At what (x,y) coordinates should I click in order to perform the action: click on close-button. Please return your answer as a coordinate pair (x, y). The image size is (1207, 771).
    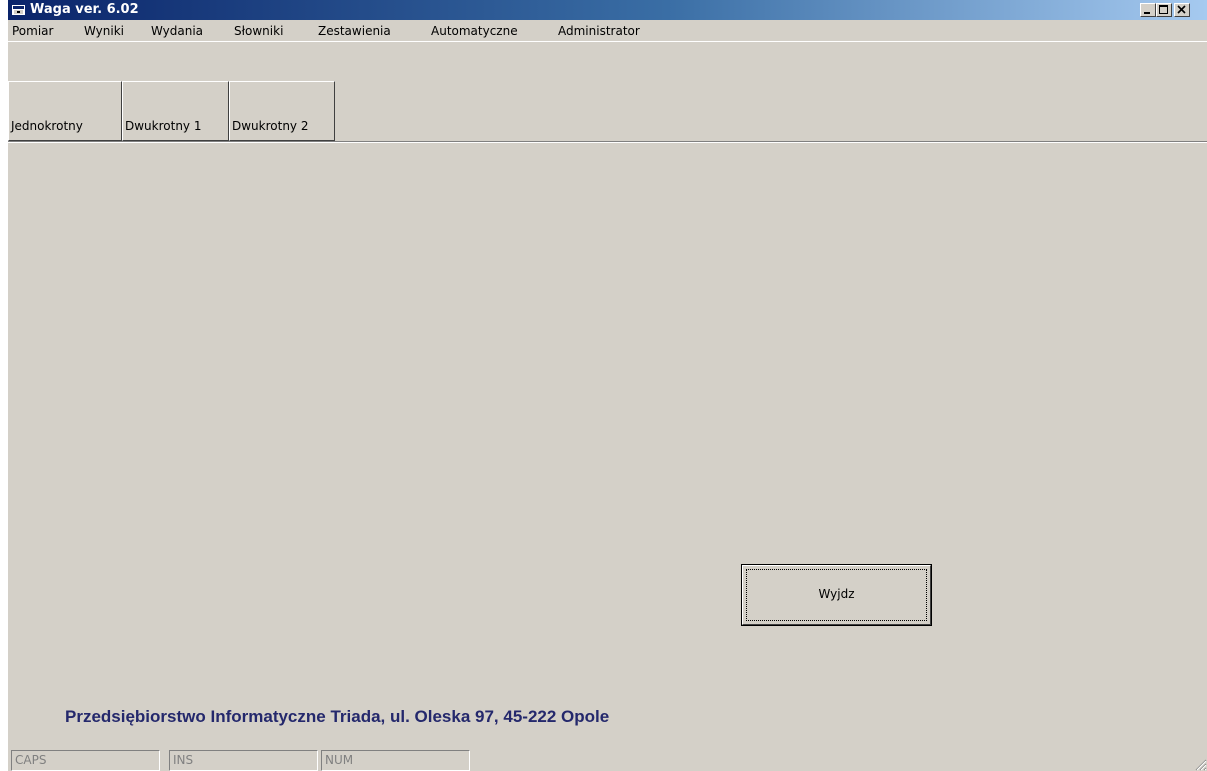
    Looking at the image, I should click on (1182, 10).